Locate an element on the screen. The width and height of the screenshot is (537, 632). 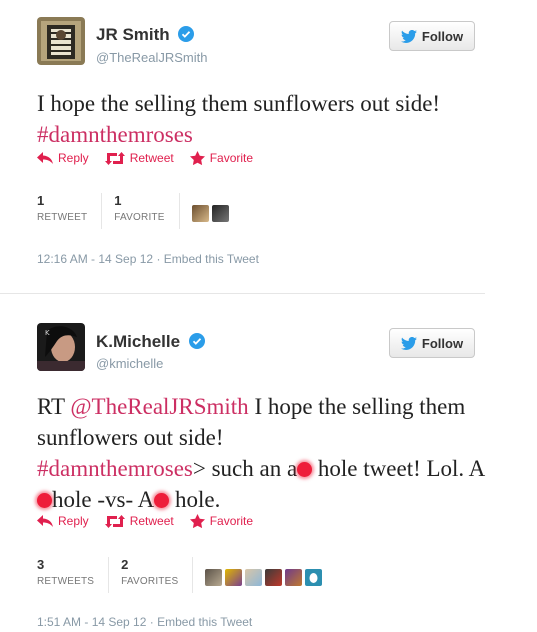
egg-avatar-icon is located at coordinates (314, 577).